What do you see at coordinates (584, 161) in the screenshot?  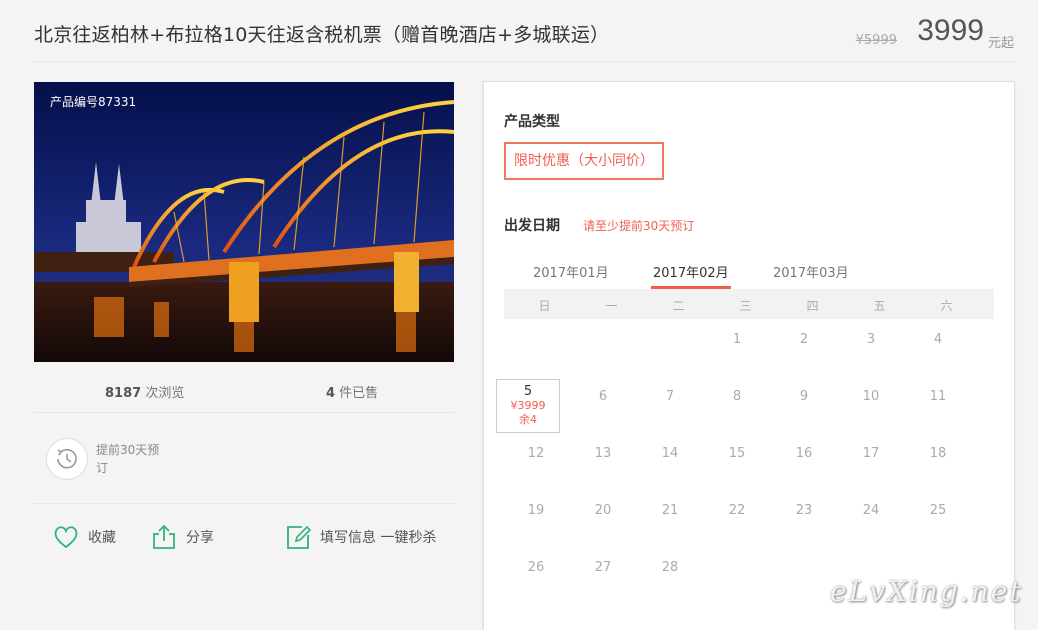 I see `product-type-option: 限时优惠（大小同价）` at bounding box center [584, 161].